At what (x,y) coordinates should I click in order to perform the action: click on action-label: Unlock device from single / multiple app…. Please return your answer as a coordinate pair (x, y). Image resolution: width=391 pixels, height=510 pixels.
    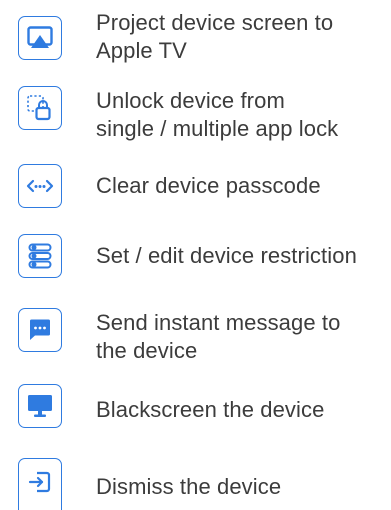
    Looking at the image, I should click on (217, 115).